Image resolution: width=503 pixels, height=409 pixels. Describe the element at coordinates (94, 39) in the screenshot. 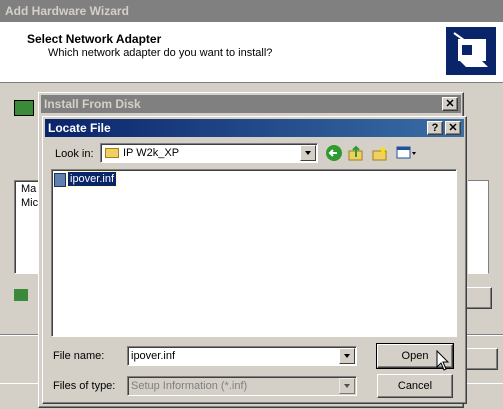

I see `wizard-heading: Select Network Adapter` at that location.